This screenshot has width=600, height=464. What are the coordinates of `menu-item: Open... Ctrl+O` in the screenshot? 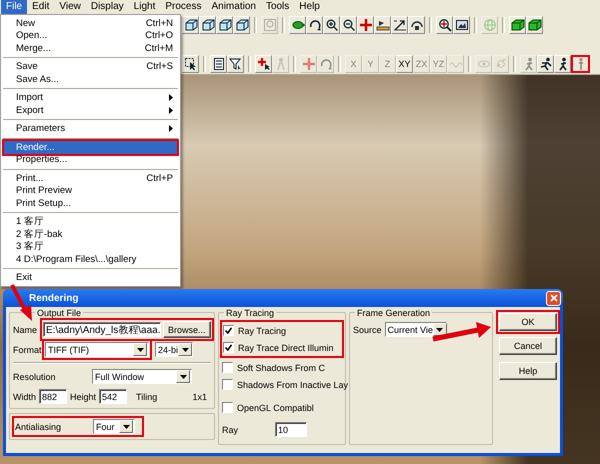 It's located at (90, 36).